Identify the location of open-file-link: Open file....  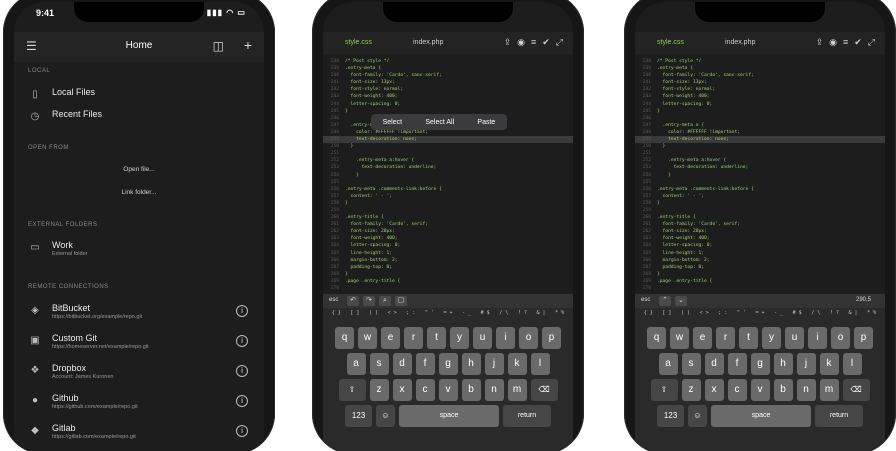
(139, 169).